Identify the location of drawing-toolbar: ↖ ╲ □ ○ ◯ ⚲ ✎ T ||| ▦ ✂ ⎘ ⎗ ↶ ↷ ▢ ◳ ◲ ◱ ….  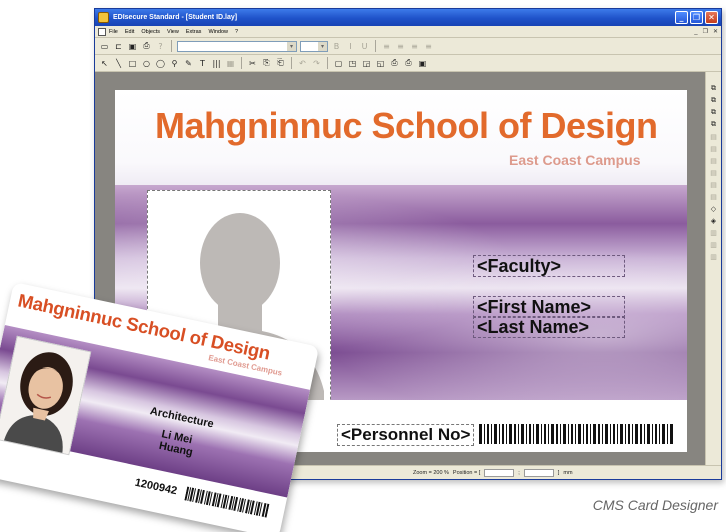
(408, 63).